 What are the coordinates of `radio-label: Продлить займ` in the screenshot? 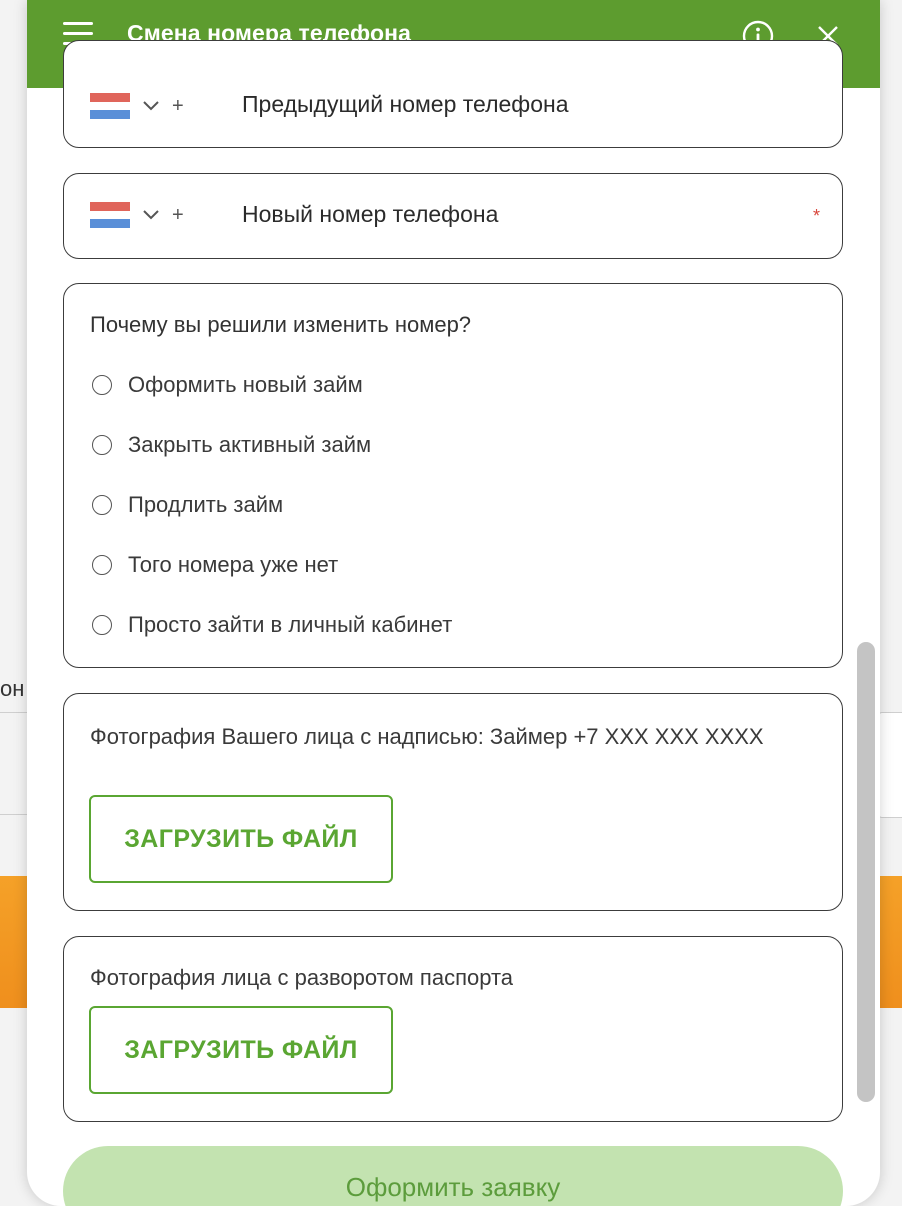 It's located at (206, 504).